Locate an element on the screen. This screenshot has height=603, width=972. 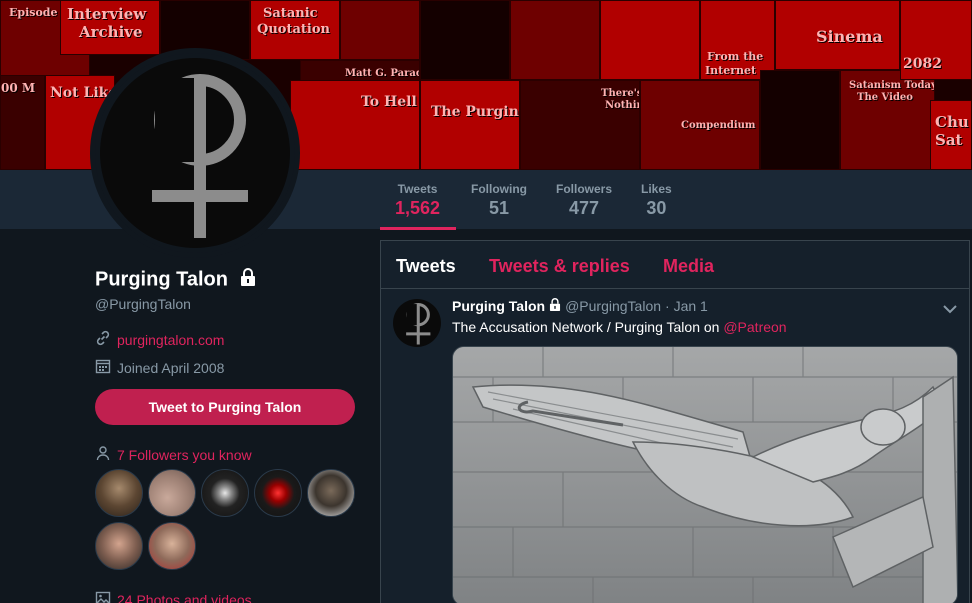
profile-name-text: Purging Talon is located at coordinates (161, 279).